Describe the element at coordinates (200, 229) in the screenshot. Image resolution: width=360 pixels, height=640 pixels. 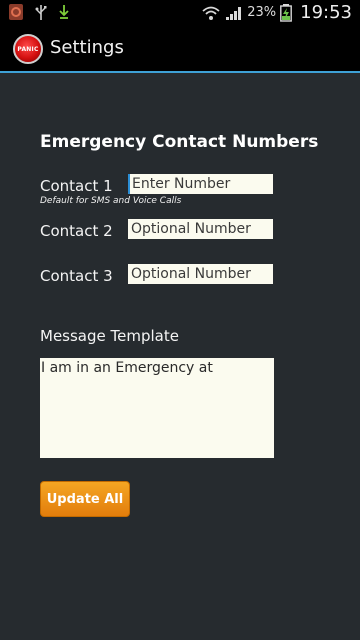
I see `contact-2-input: Optional Number` at that location.